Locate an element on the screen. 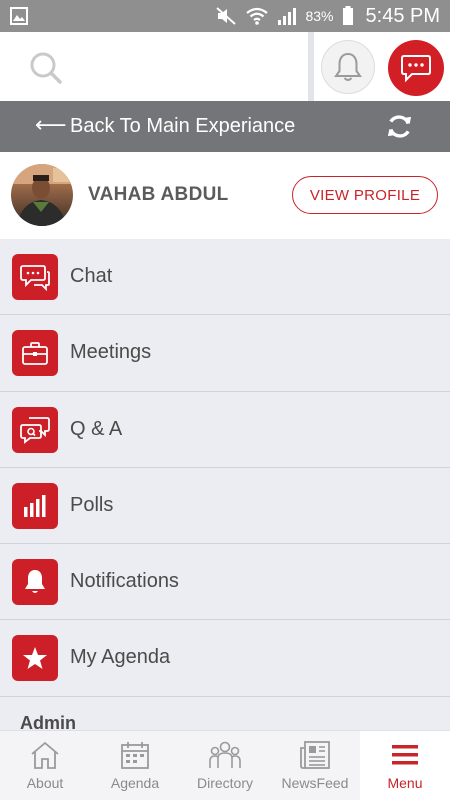 Image resolution: width=450 pixels, height=800 pixels. home-icon is located at coordinates (45, 755).